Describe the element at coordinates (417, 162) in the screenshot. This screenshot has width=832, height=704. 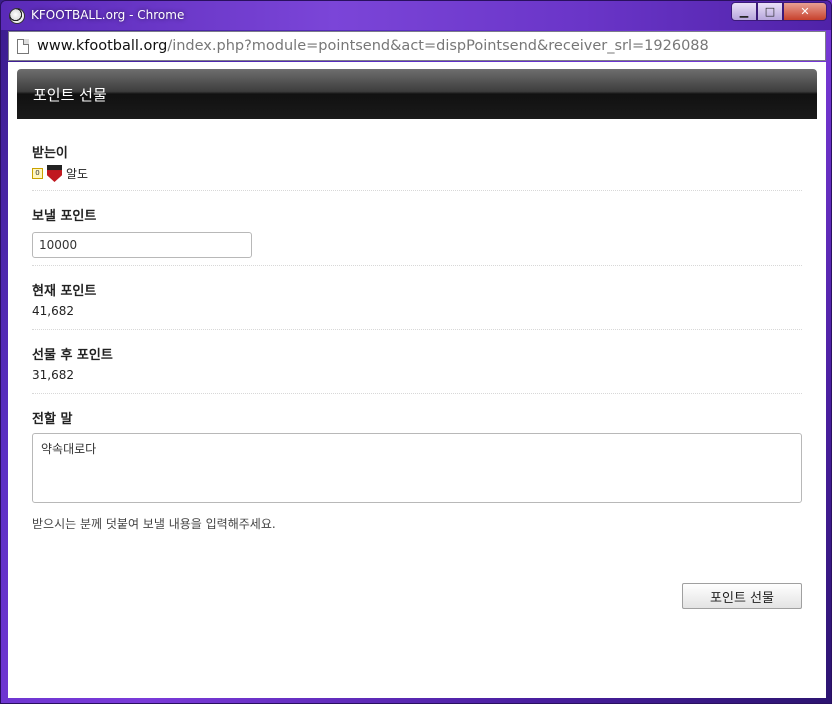
I see `receiver-section: 받는이 0 알도` at that location.